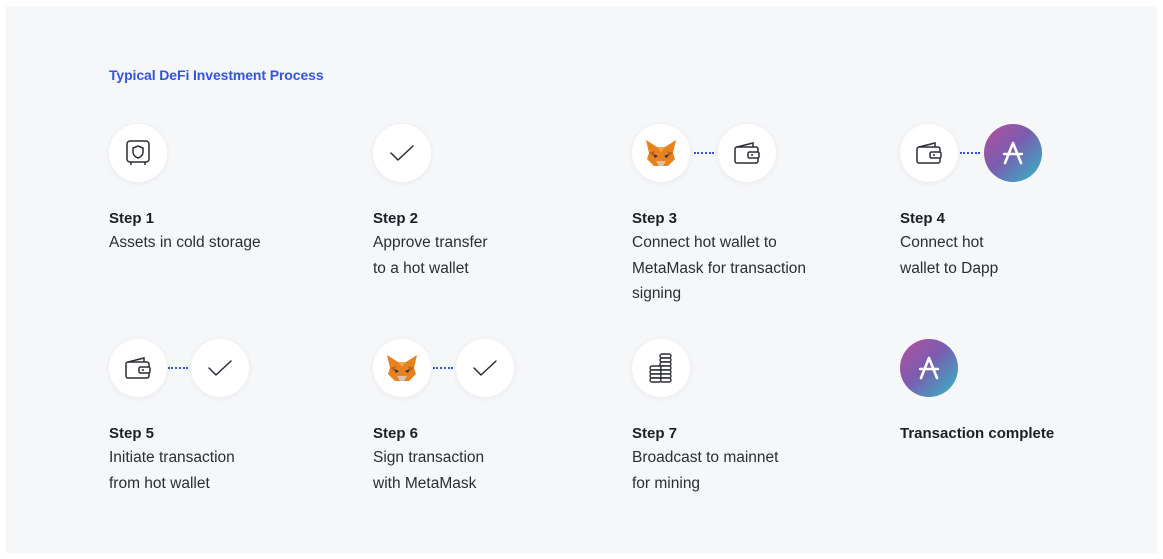 The height and width of the screenshot is (559, 1163). I want to click on step-5-label: Step 5, so click(132, 433).